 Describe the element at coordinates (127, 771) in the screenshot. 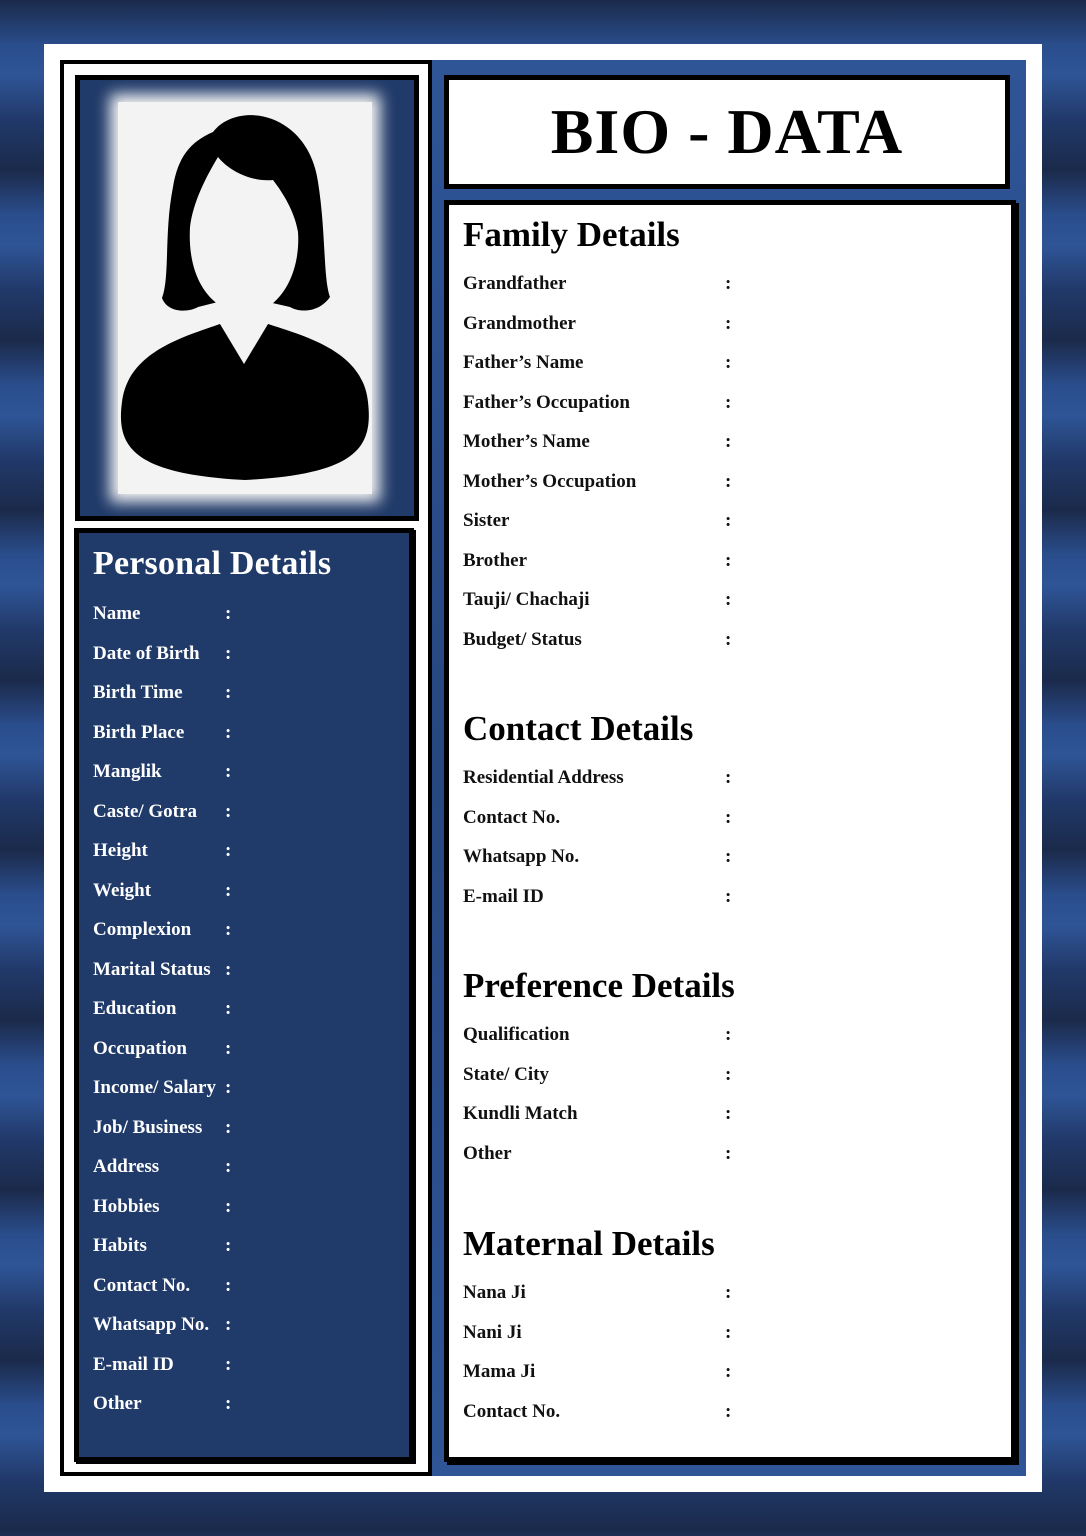

I see `field-label: Manglik` at that location.